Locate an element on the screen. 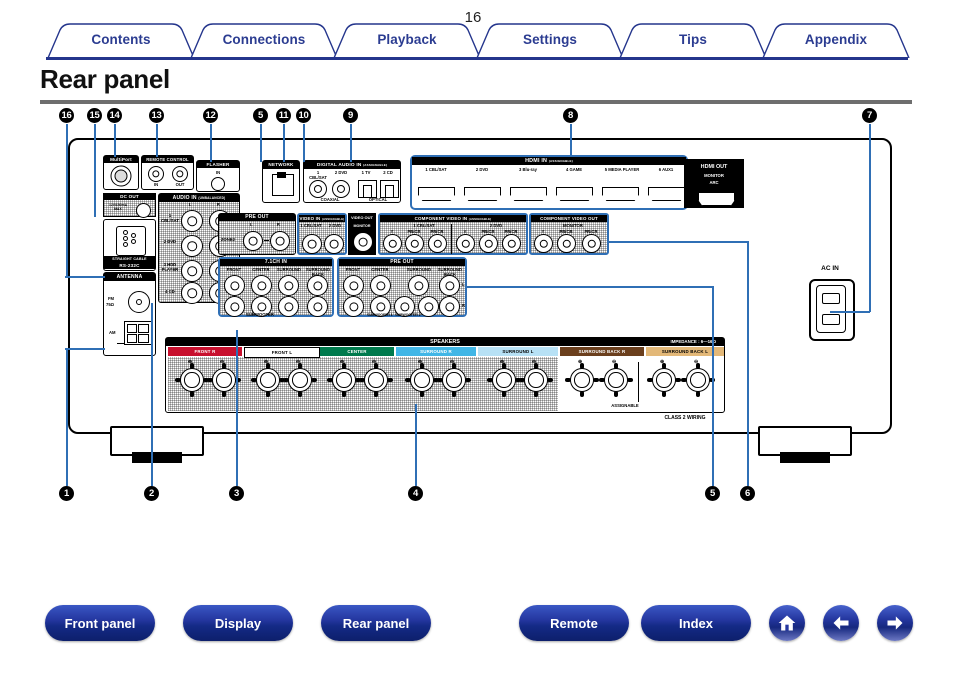  callout-15: 15 is located at coordinates (94, 115).